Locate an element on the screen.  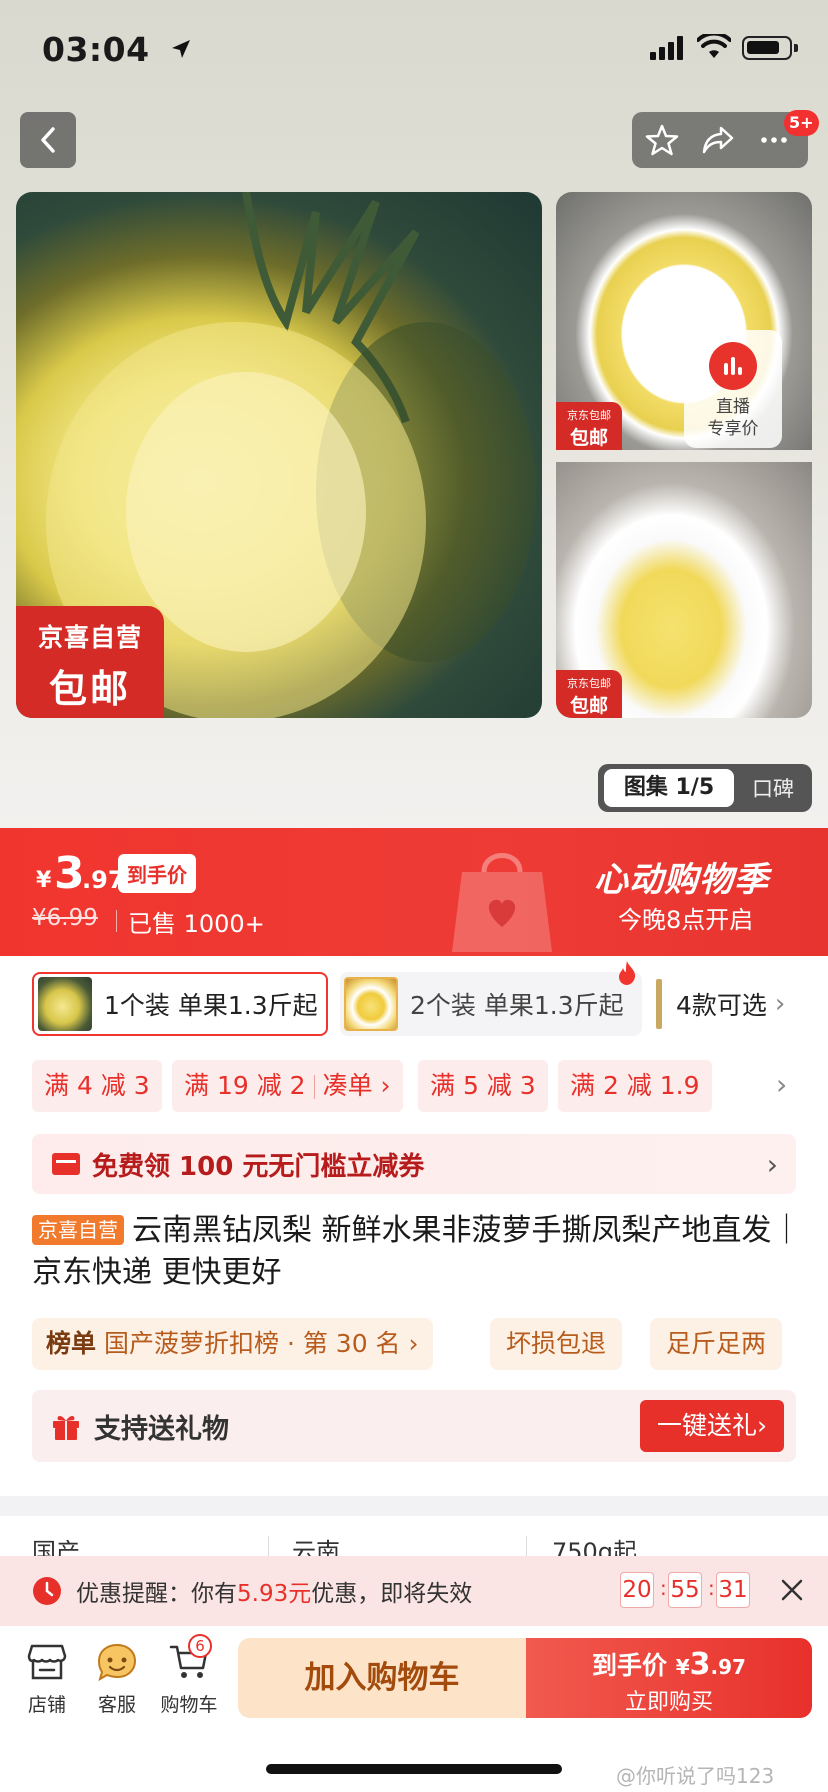
shipping-badge: 京喜自营 包邮 is located at coordinates (90, 662).